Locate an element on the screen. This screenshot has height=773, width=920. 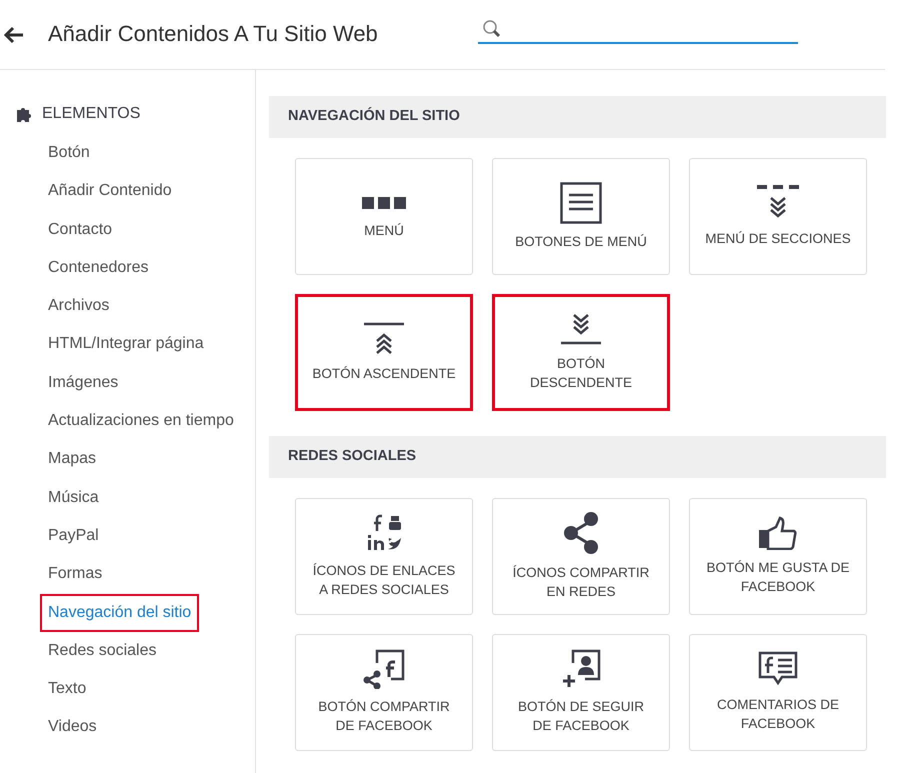
sidebar-item: Videos is located at coordinates (72, 727).